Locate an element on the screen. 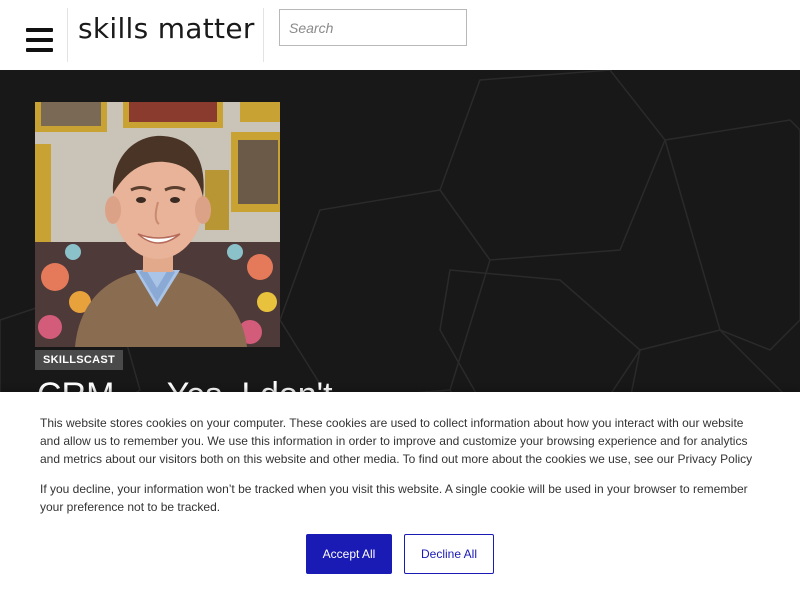 Image resolution: width=800 pixels, height=600 pixels. site-header: skills matter is located at coordinates (400, 35).